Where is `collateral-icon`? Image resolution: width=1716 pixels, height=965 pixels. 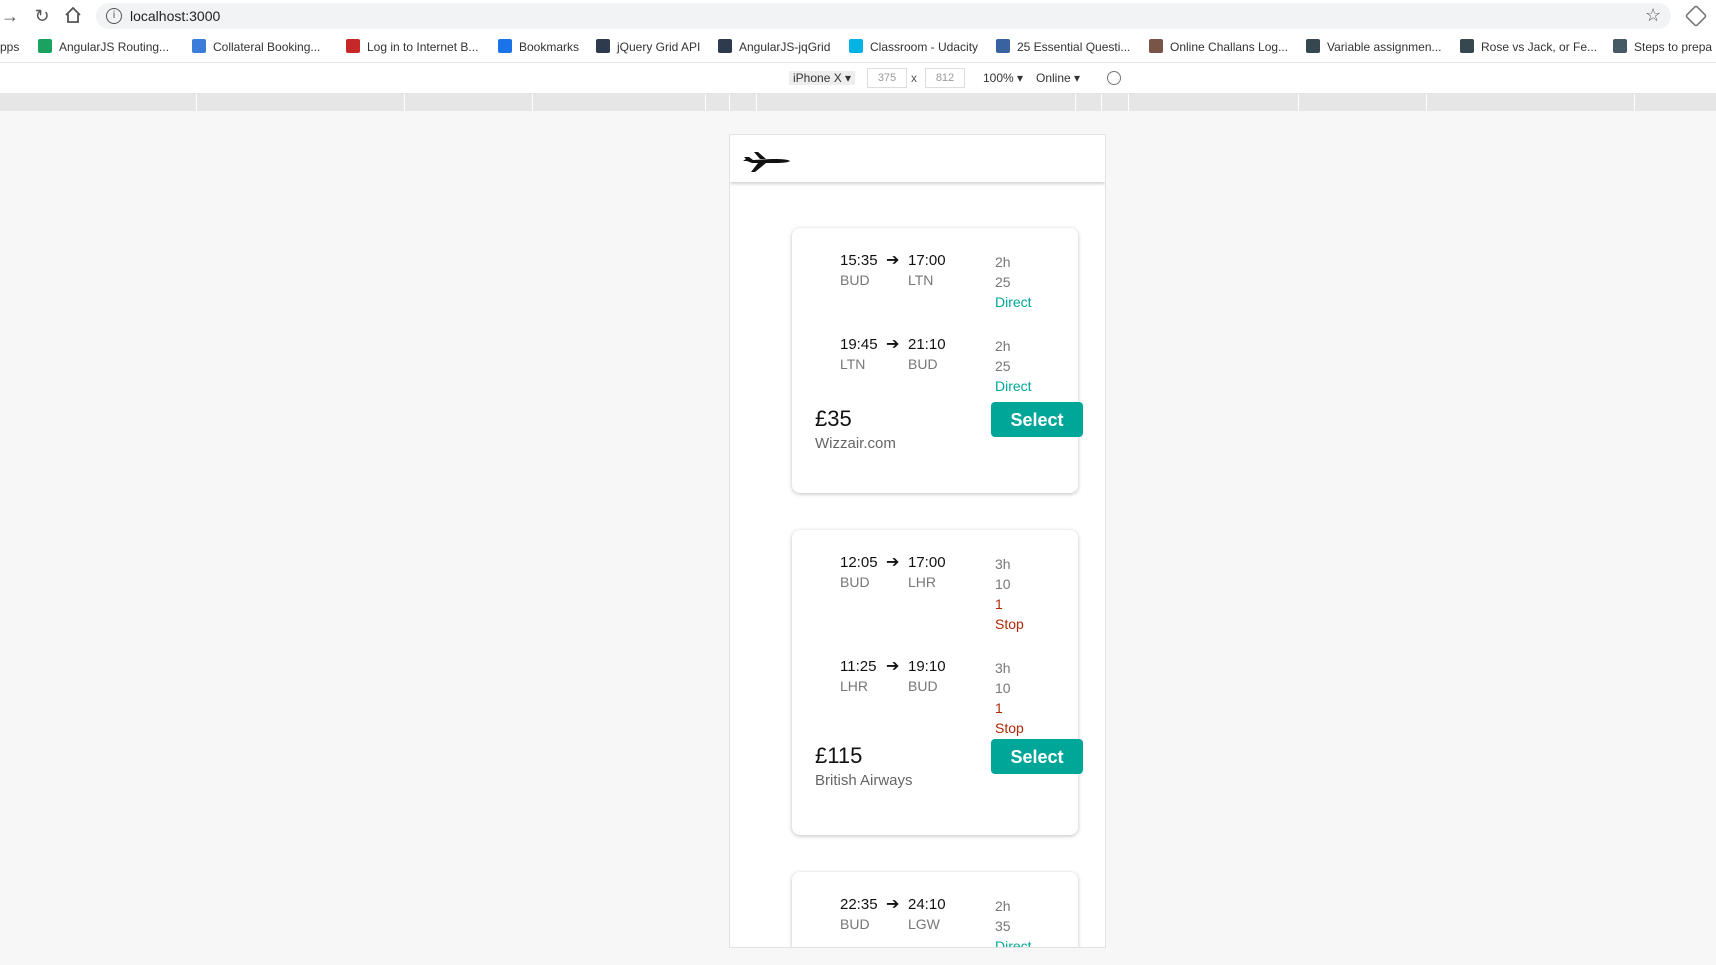 collateral-icon is located at coordinates (199, 46).